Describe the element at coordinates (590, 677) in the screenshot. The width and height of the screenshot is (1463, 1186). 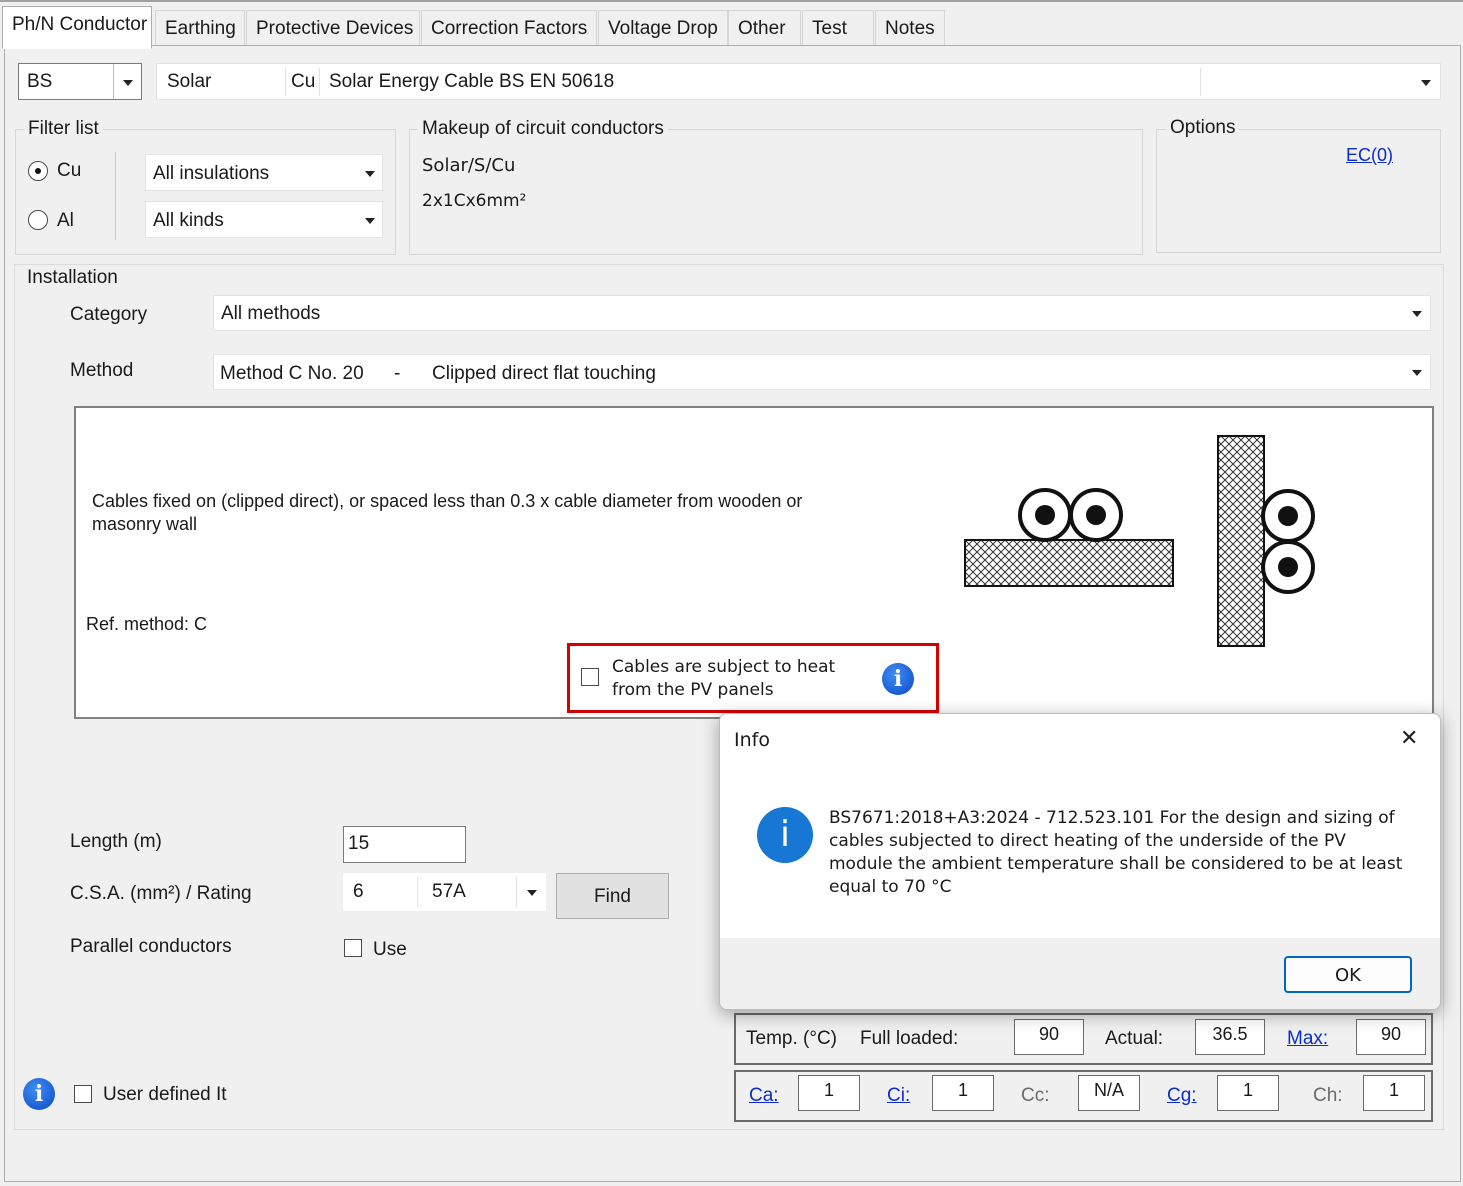
I see `pv-heat-checkbox` at that location.